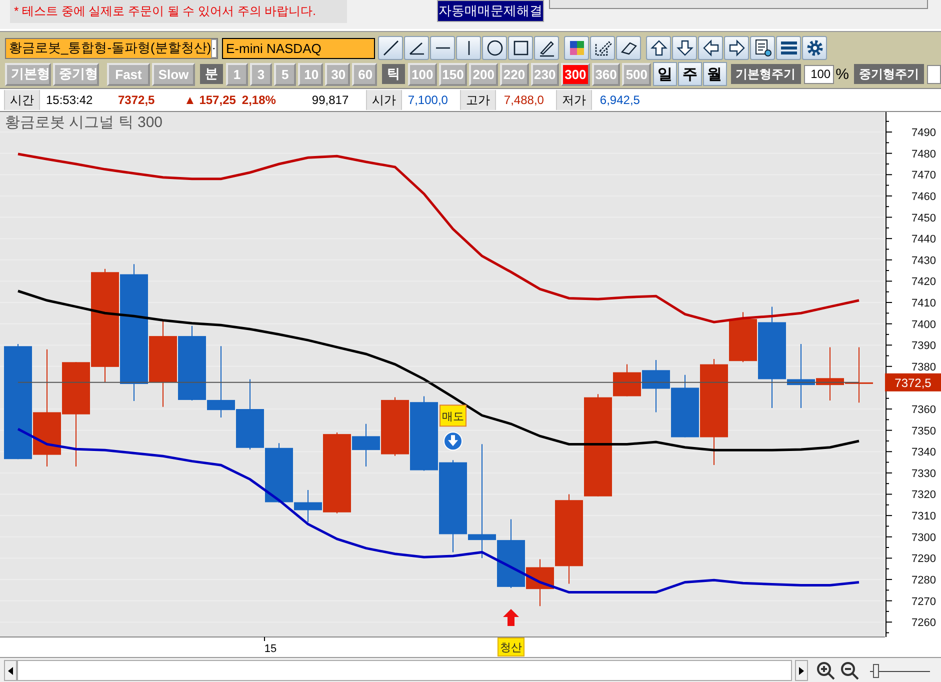 The image size is (941, 682). I want to click on axis-label: 7390, so click(924, 346).